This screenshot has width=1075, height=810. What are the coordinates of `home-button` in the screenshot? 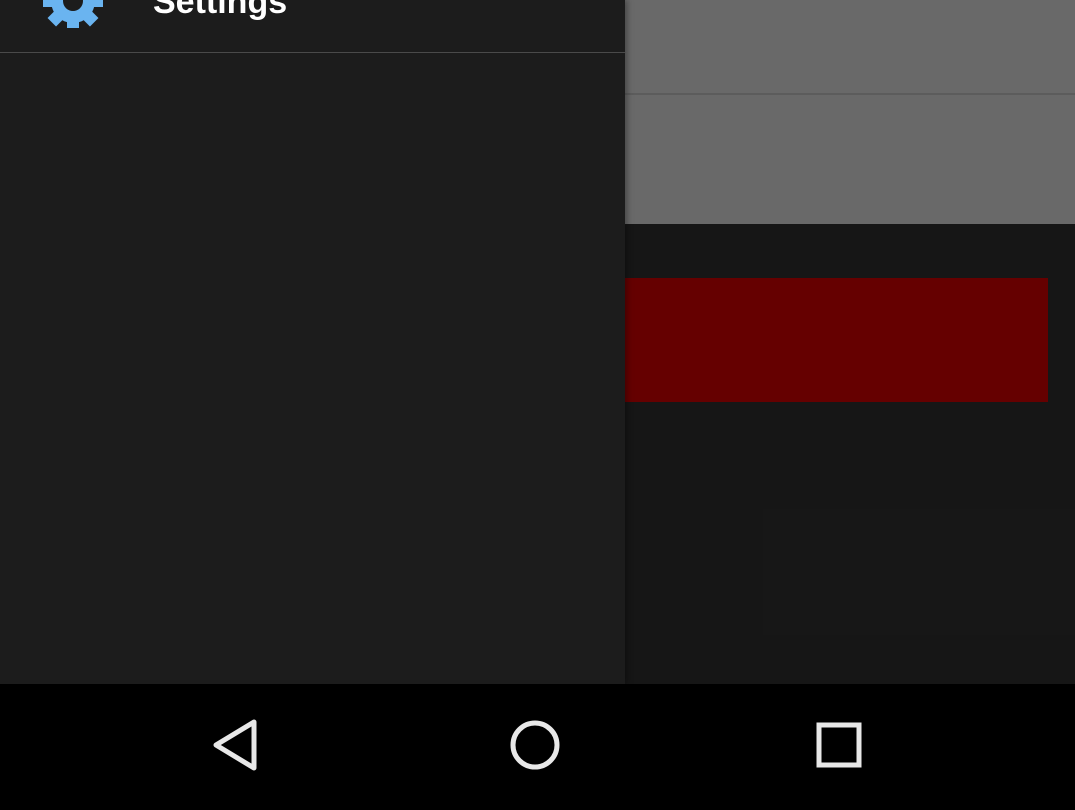 It's located at (535, 747).